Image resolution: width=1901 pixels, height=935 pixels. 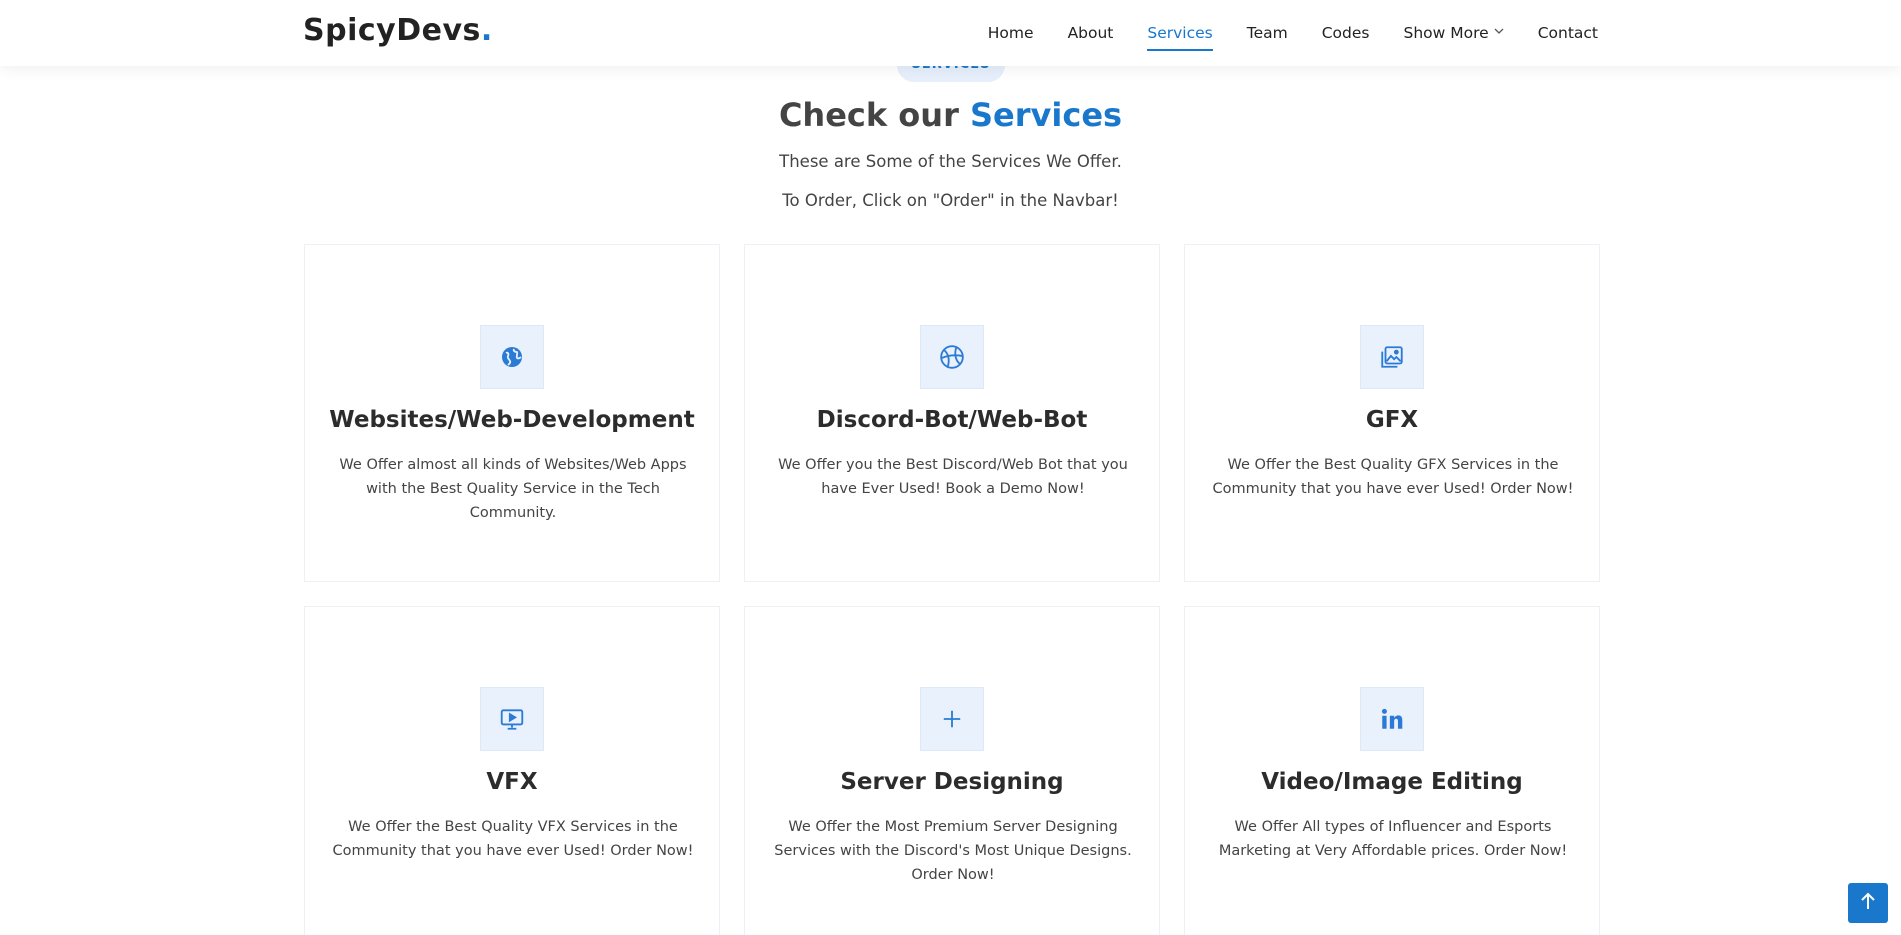 I want to click on nav-contact: Contact, so click(x=1568, y=33).